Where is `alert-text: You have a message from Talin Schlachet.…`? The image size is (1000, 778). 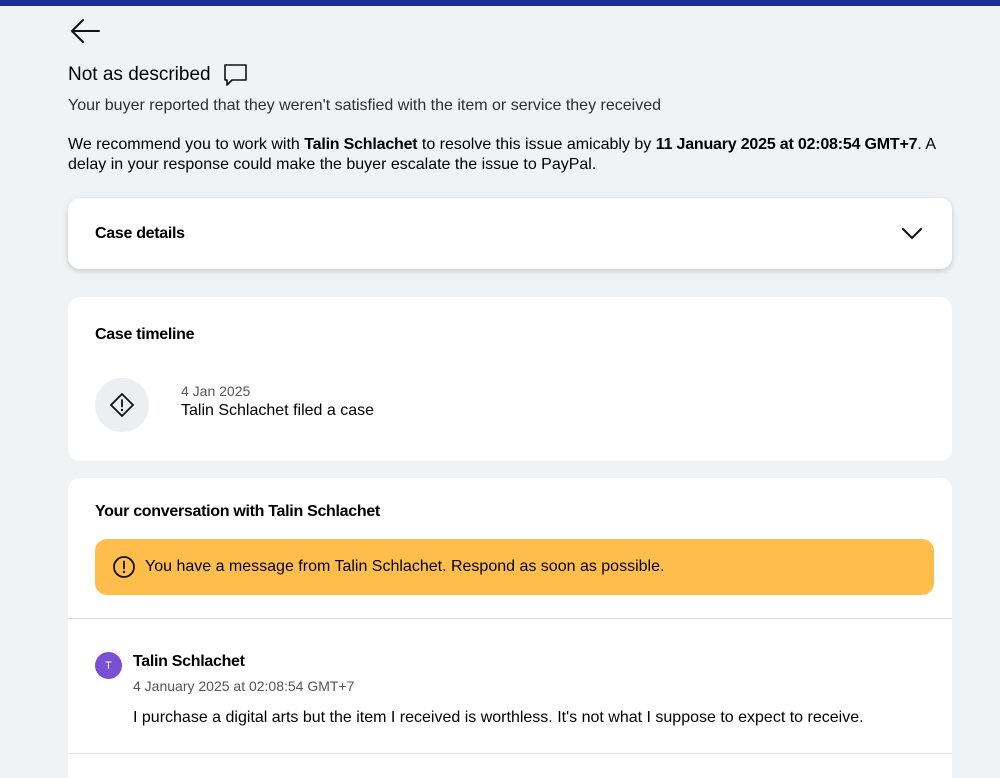 alert-text: You have a message from Talin Schlachet.… is located at coordinates (405, 566).